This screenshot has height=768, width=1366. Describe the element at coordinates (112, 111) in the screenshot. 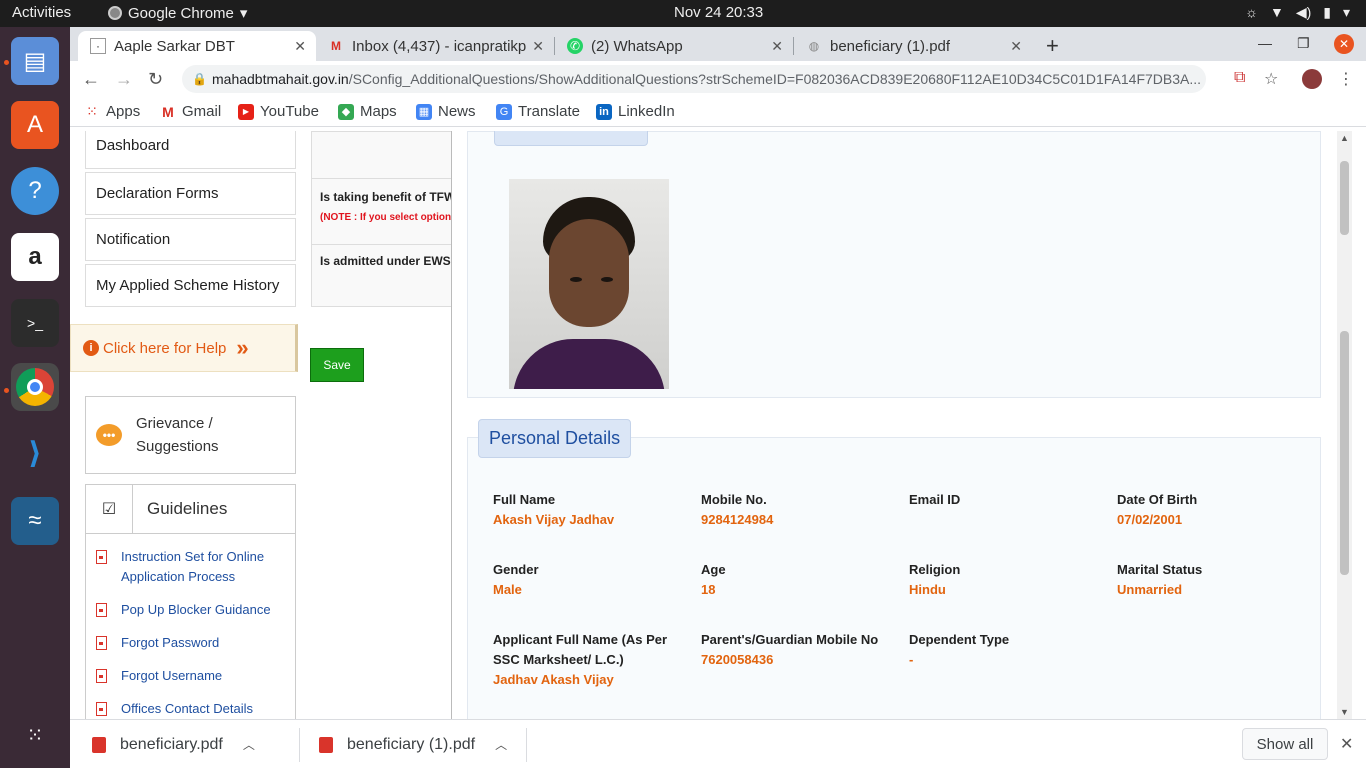

I see `bookmark-apps: ⁙ Apps` at that location.